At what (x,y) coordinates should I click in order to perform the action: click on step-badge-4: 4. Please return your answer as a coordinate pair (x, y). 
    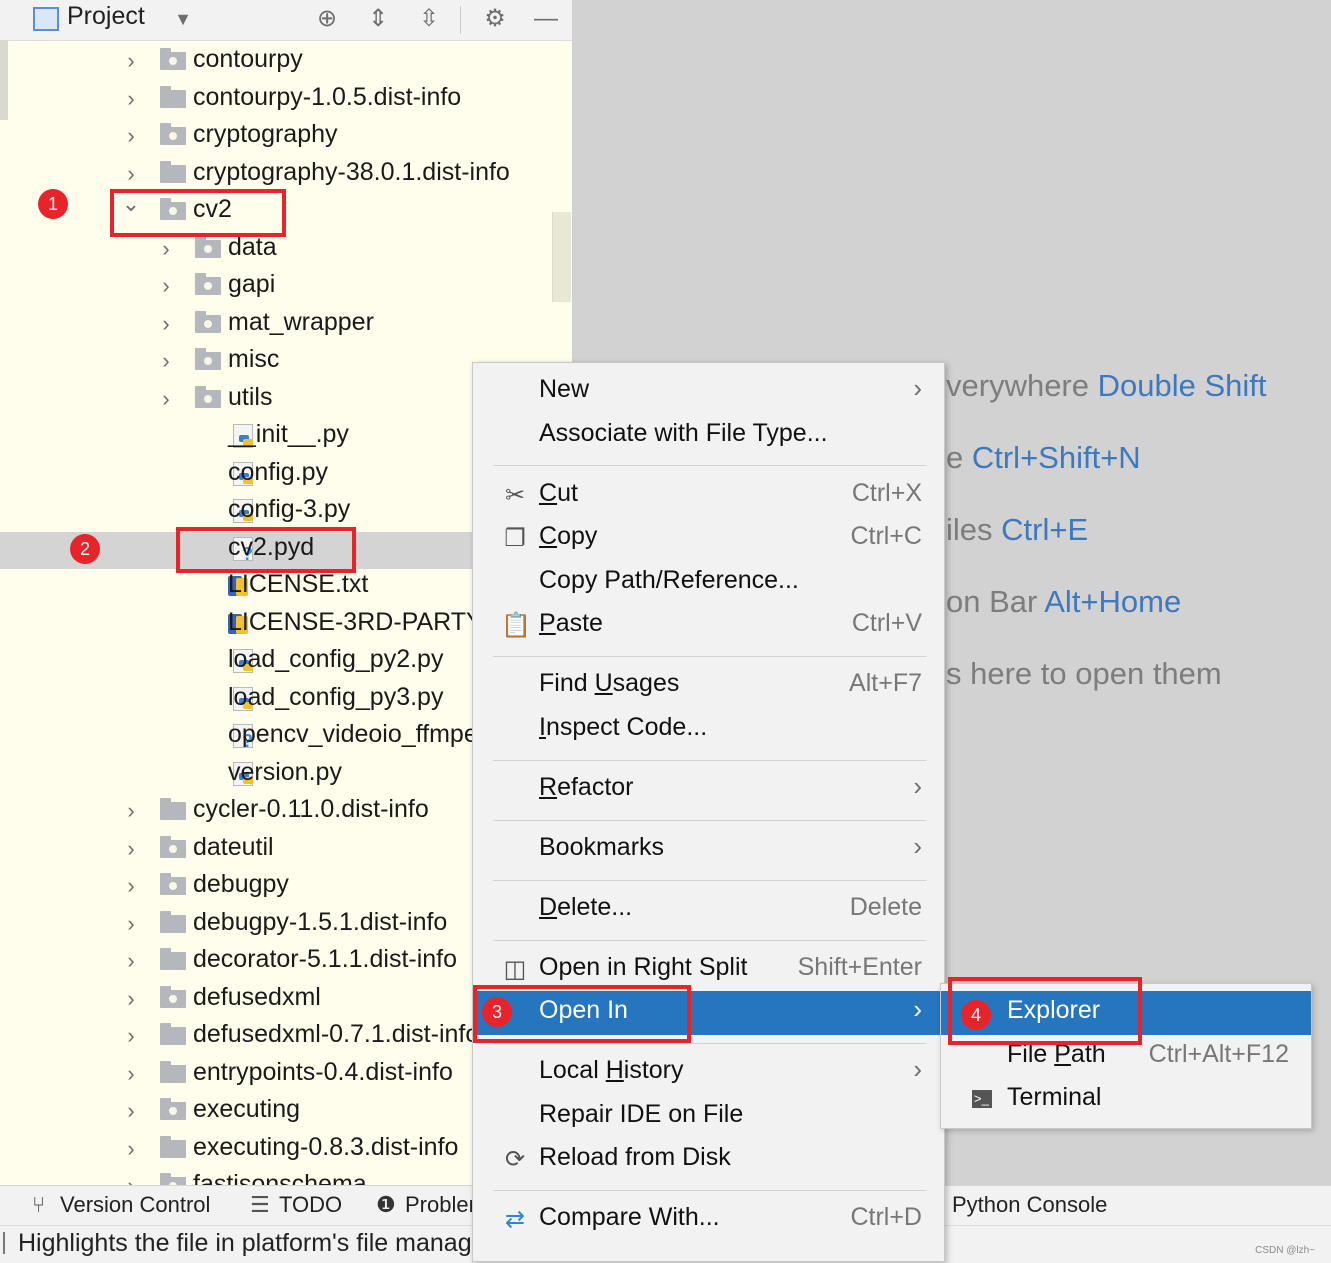
    Looking at the image, I should click on (976, 1015).